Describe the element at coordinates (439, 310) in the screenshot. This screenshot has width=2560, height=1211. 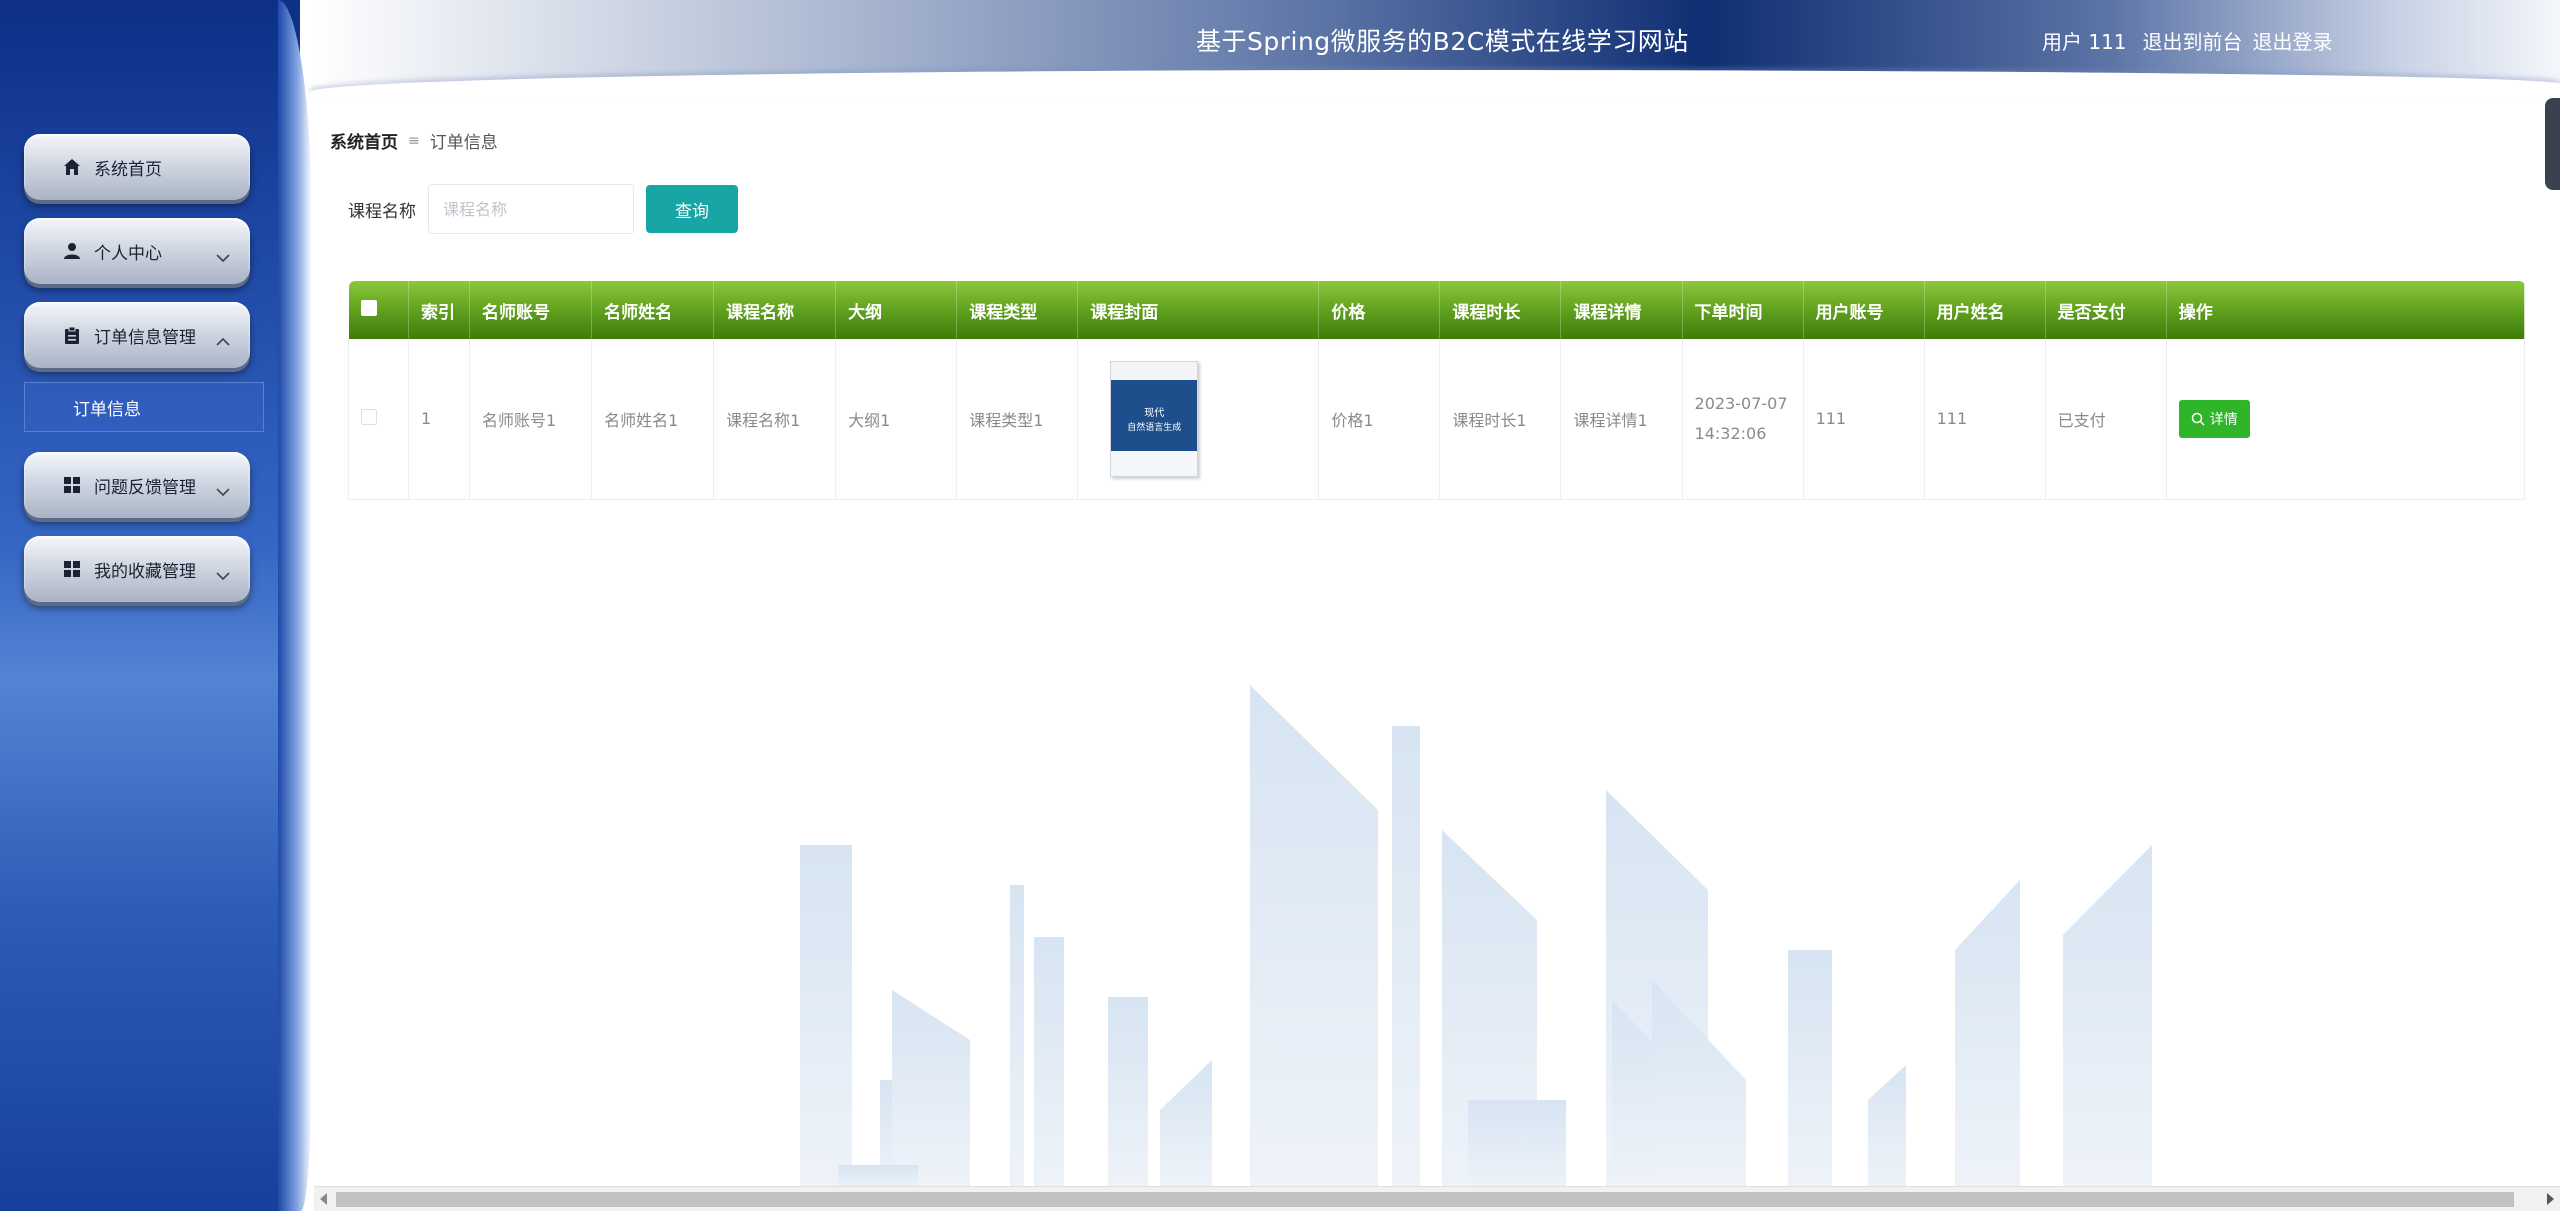
I see `column-header: 索引` at that location.